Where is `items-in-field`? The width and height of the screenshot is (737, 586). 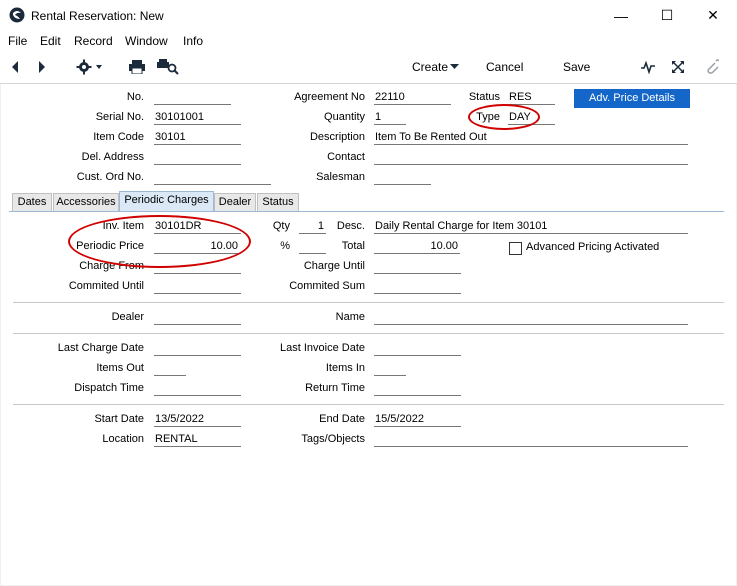
items-in-field is located at coordinates (390, 369).